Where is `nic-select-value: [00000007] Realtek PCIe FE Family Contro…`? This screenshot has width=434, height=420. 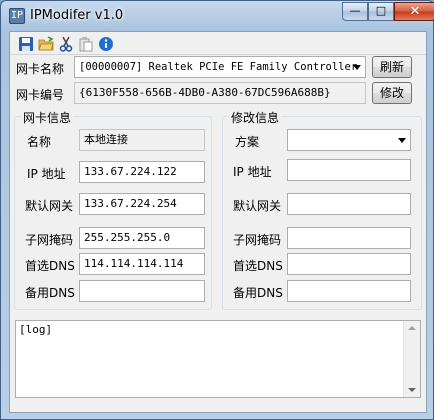
nic-select-value: [00000007] Realtek PCIe FE Family Contro… is located at coordinates (218, 67).